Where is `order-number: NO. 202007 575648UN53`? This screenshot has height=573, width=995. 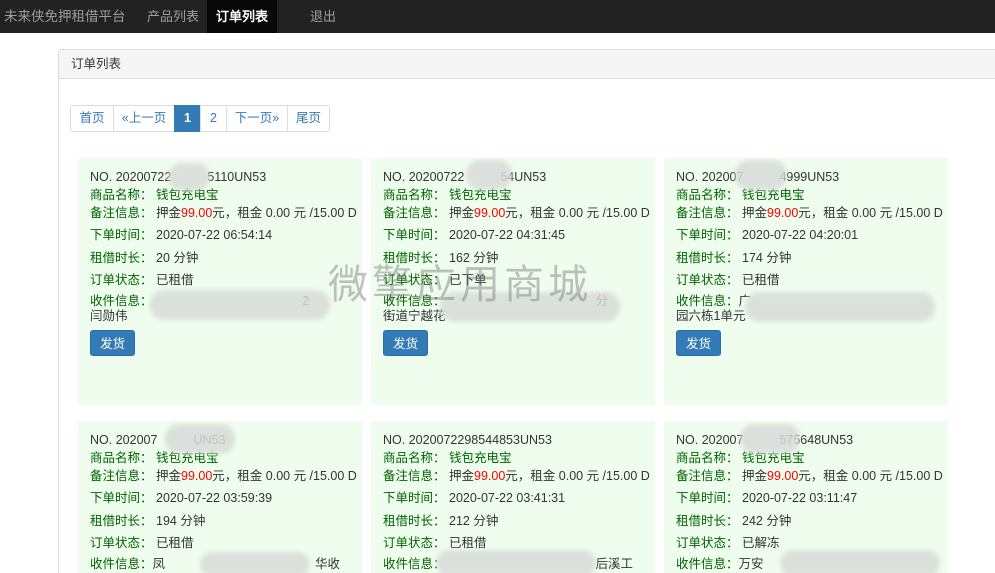
order-number: NO. 202007 575648UN53 is located at coordinates (765, 440).